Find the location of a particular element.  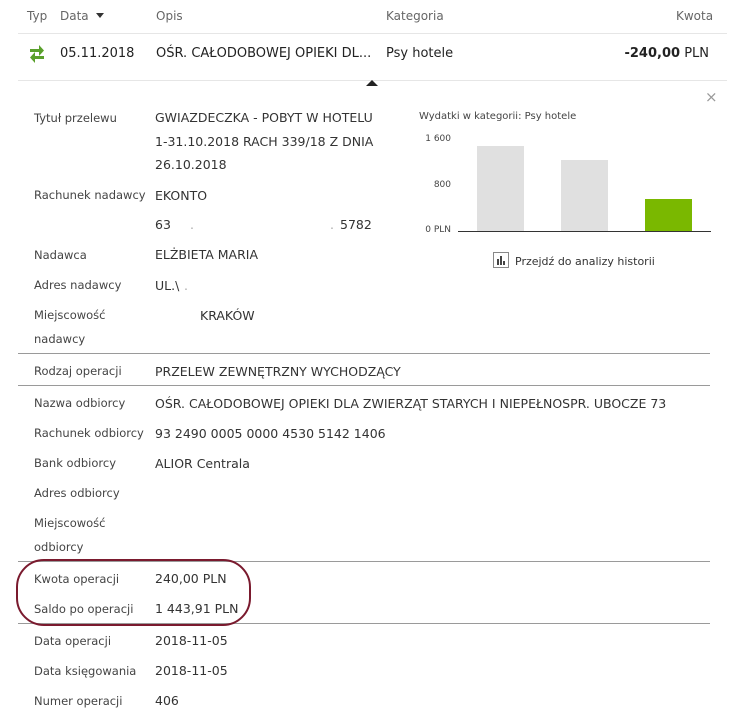

value-tytul-line2: 1-31.10.2018 RACH 339/18 Z DNIA is located at coordinates (264, 141).